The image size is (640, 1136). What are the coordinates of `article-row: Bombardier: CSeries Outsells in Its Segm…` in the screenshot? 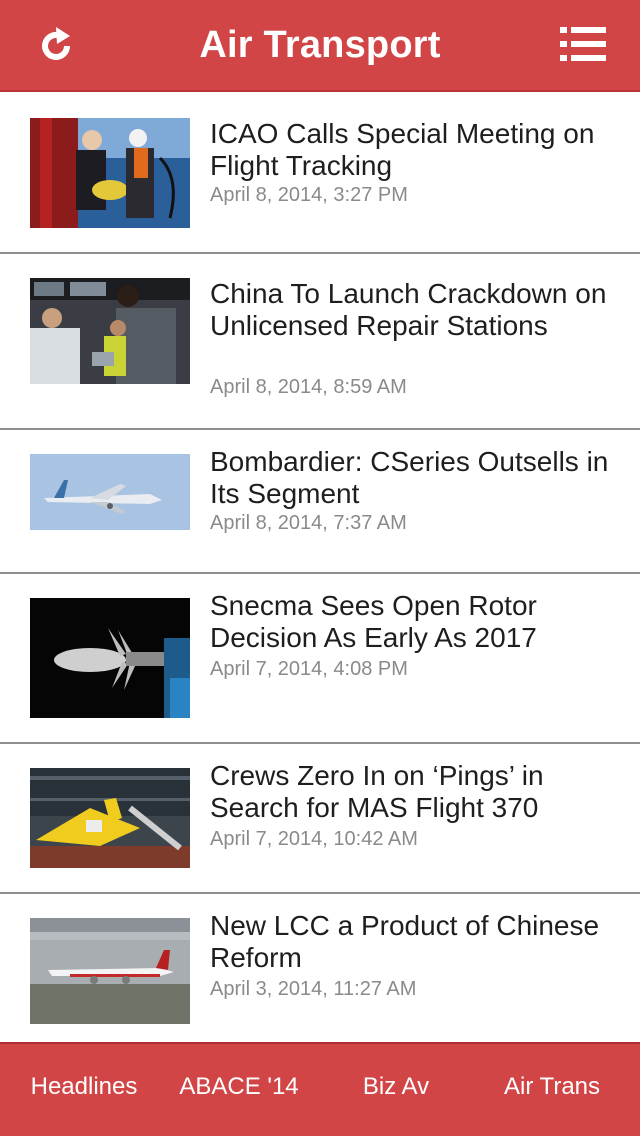 It's located at (320, 502).